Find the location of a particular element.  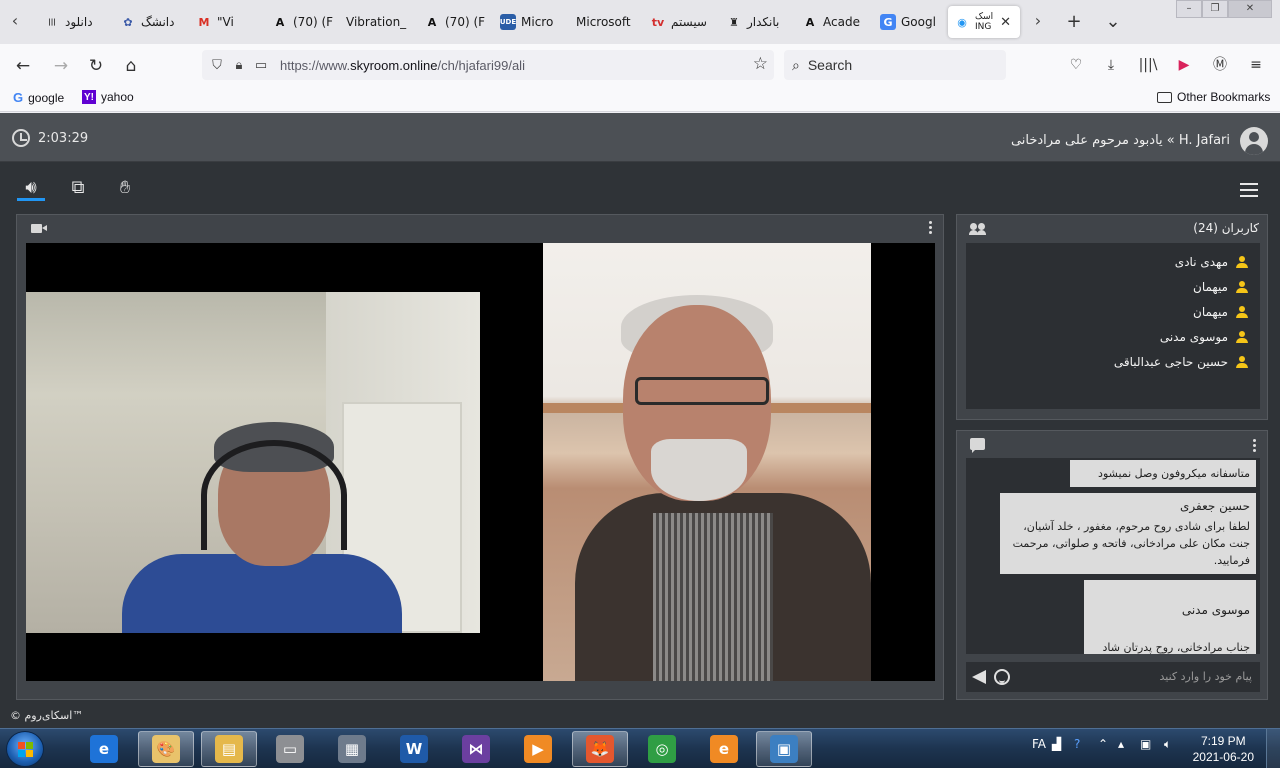

taskbar-app-file-explorer: ▤ is located at coordinates (229, 749).